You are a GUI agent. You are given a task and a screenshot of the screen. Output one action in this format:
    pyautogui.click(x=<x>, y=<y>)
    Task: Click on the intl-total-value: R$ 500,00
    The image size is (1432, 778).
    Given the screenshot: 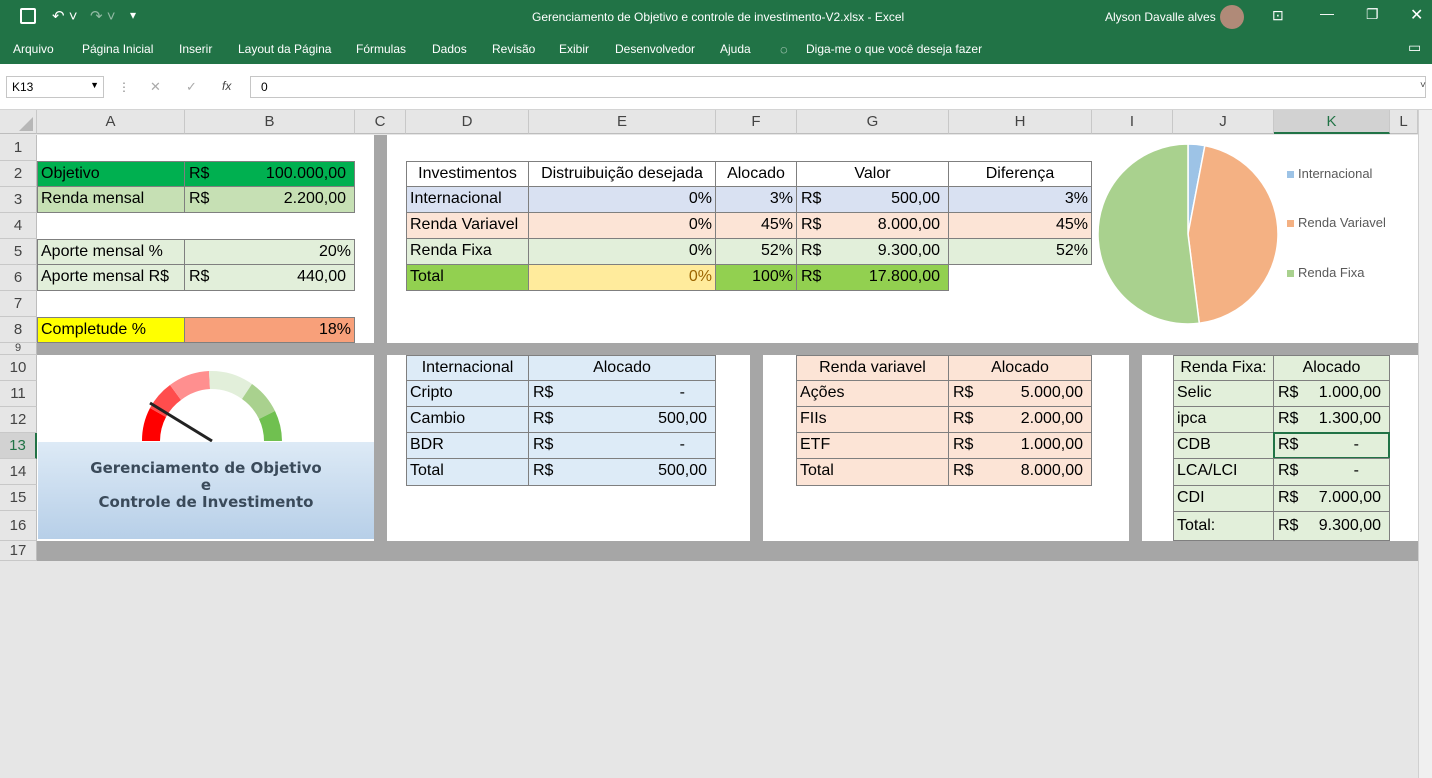 What is the action you would take?
    pyautogui.click(x=622, y=472)
    